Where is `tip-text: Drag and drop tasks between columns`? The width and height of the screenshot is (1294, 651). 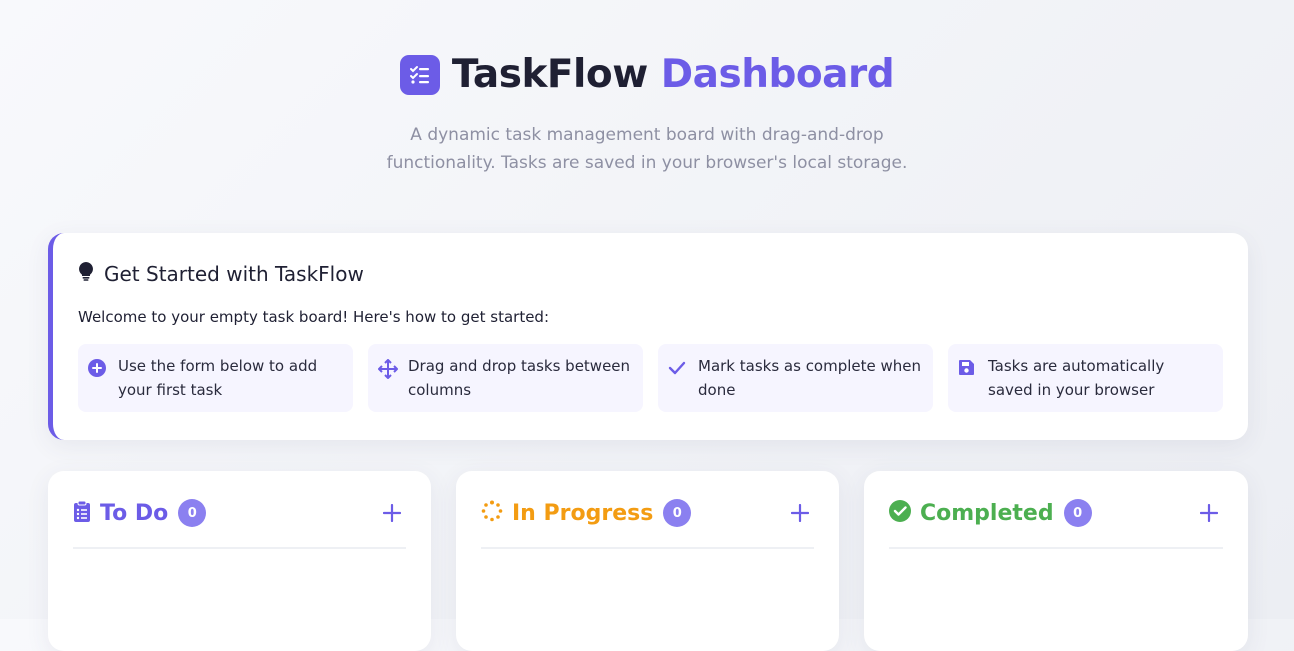
tip-text: Drag and drop tasks between columns is located at coordinates (519, 378).